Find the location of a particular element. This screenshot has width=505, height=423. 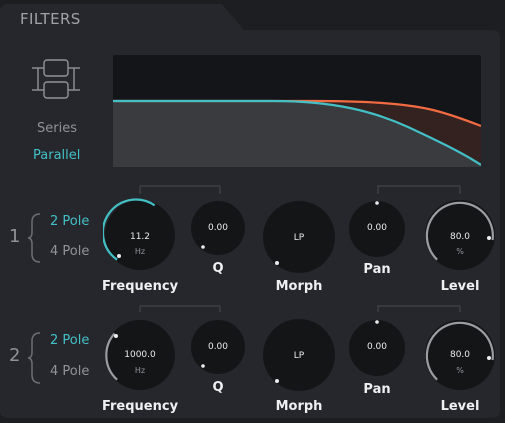

filter-1-frequency-value: 11.2 is located at coordinates (140, 237).